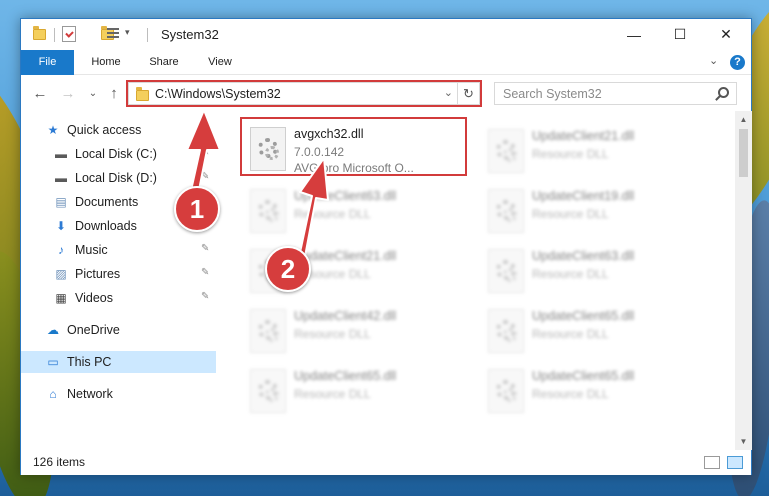 Image resolution: width=769 pixels, height=496 pixels. Describe the element at coordinates (59, 462) in the screenshot. I see `item-count: 126 items` at that location.